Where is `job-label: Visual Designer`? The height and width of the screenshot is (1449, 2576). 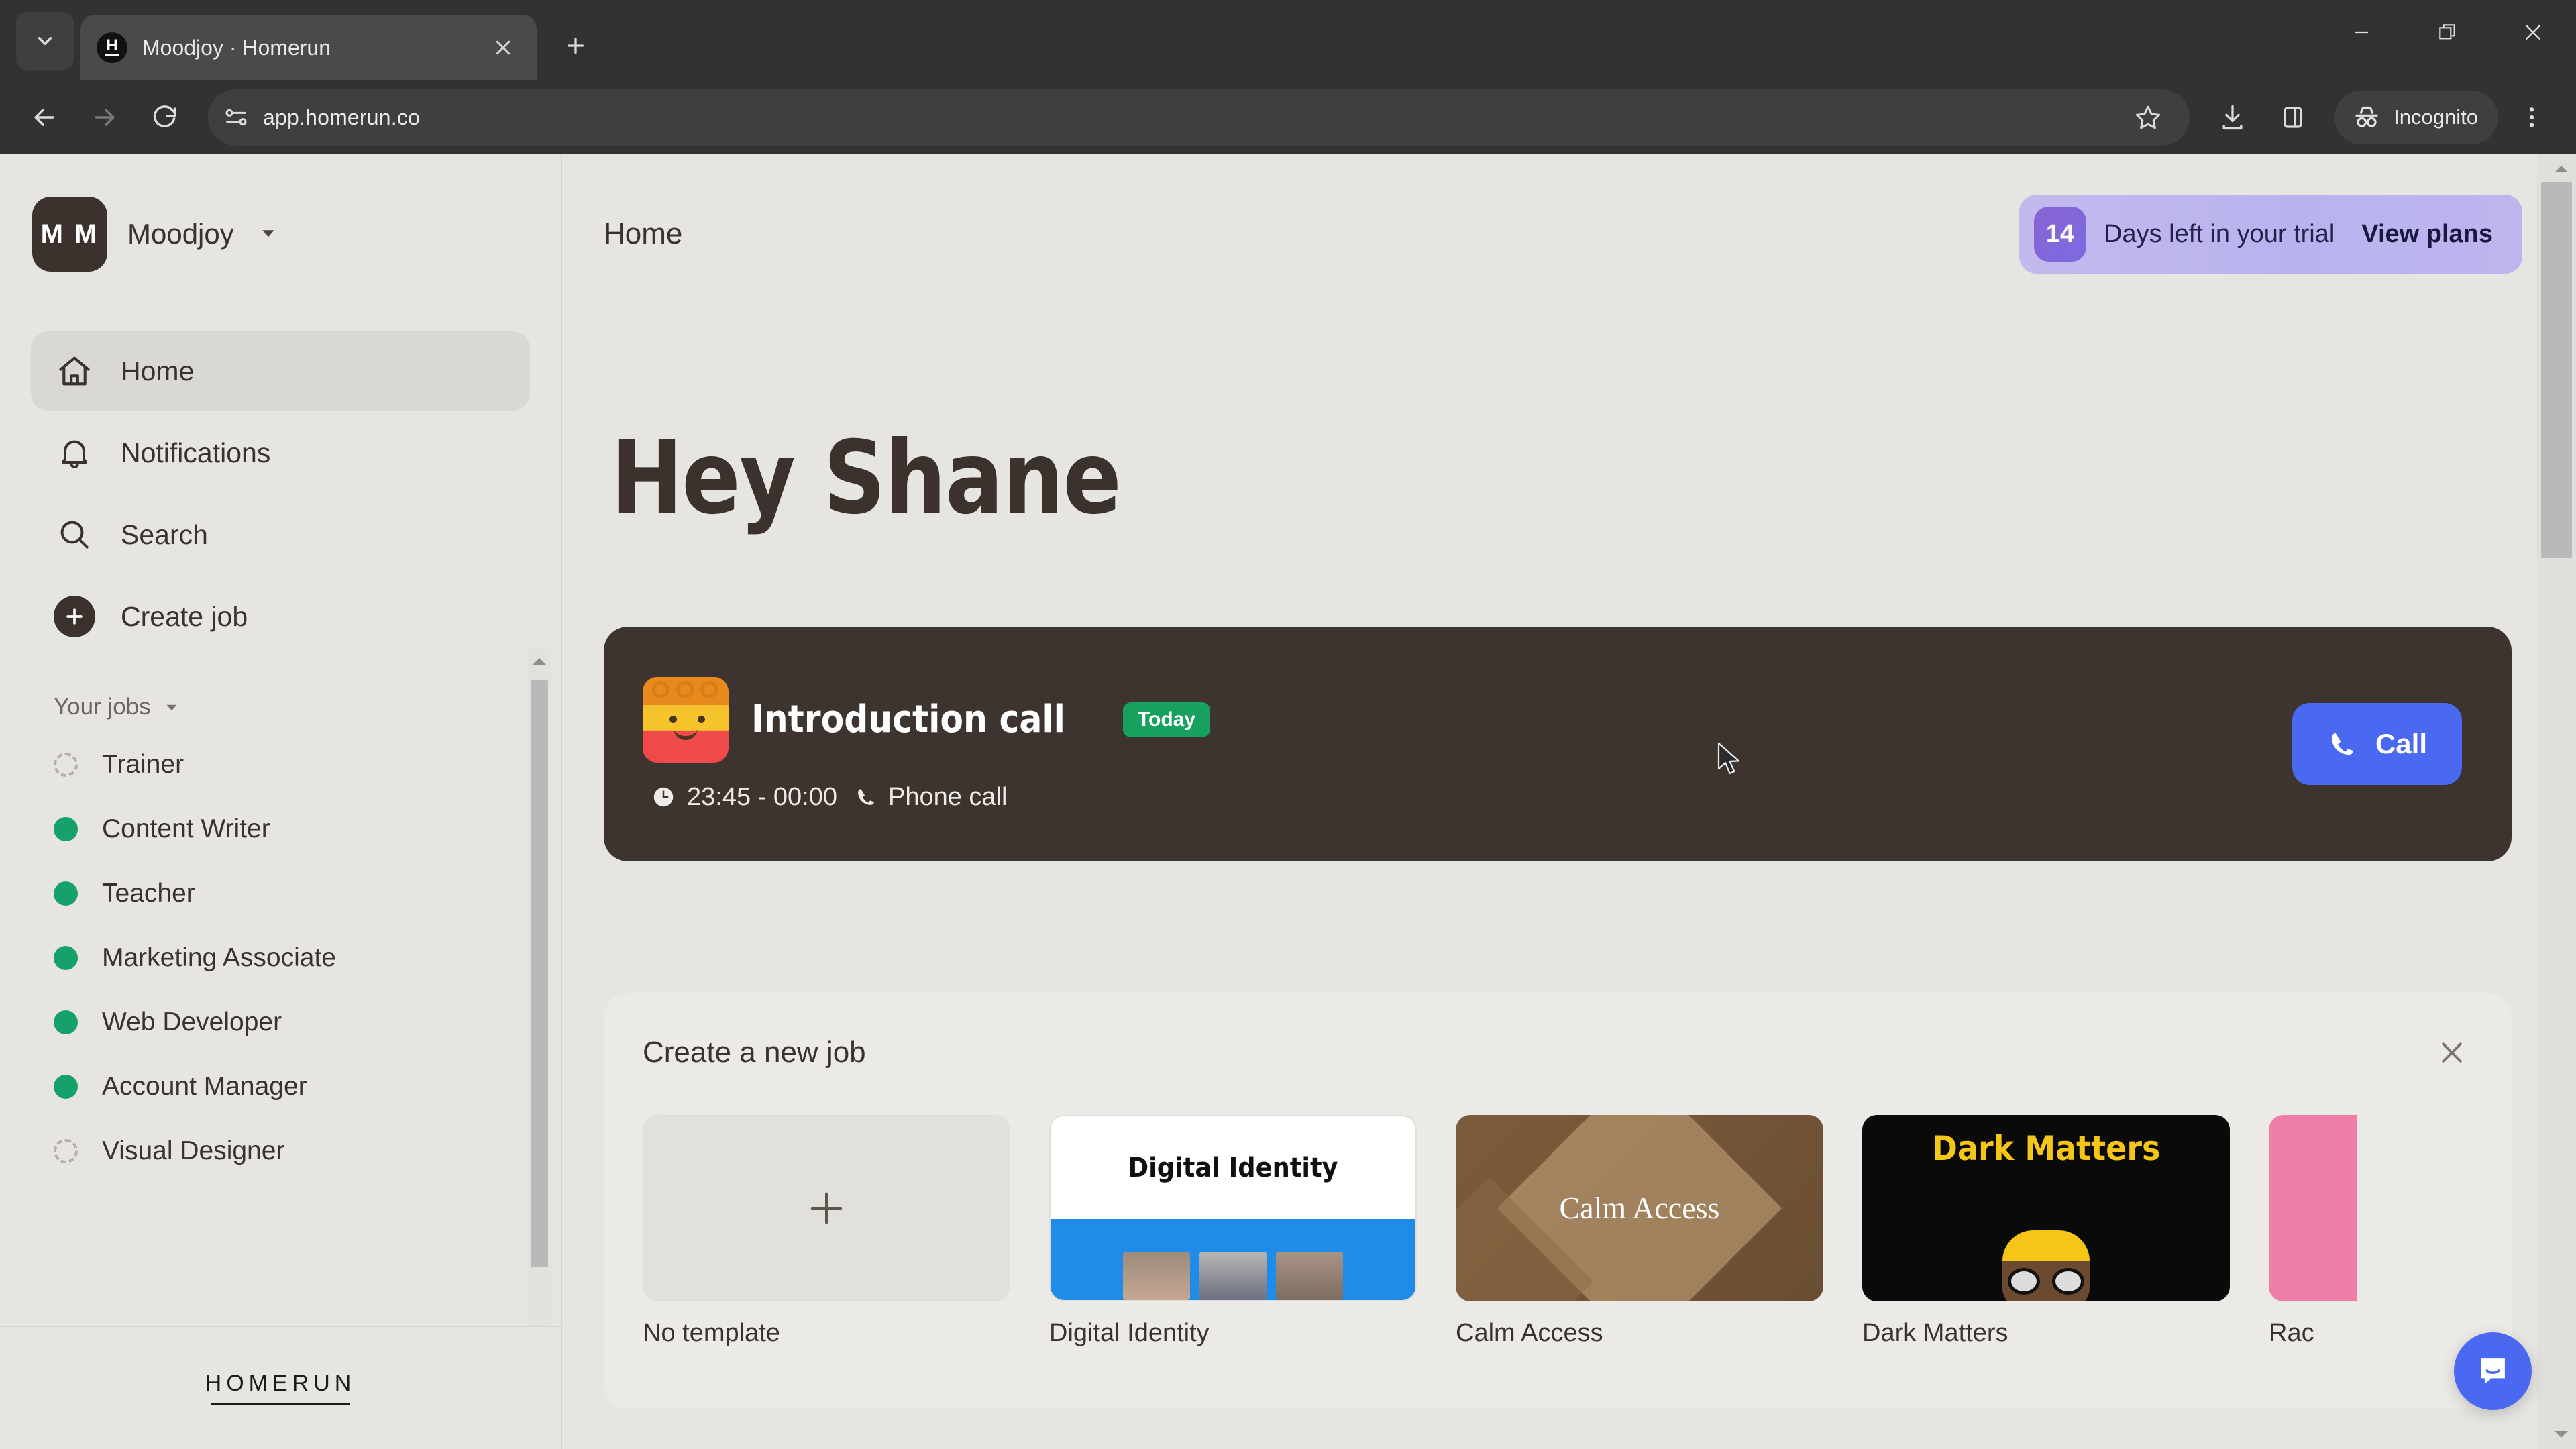
job-label: Visual Designer is located at coordinates (193, 1150).